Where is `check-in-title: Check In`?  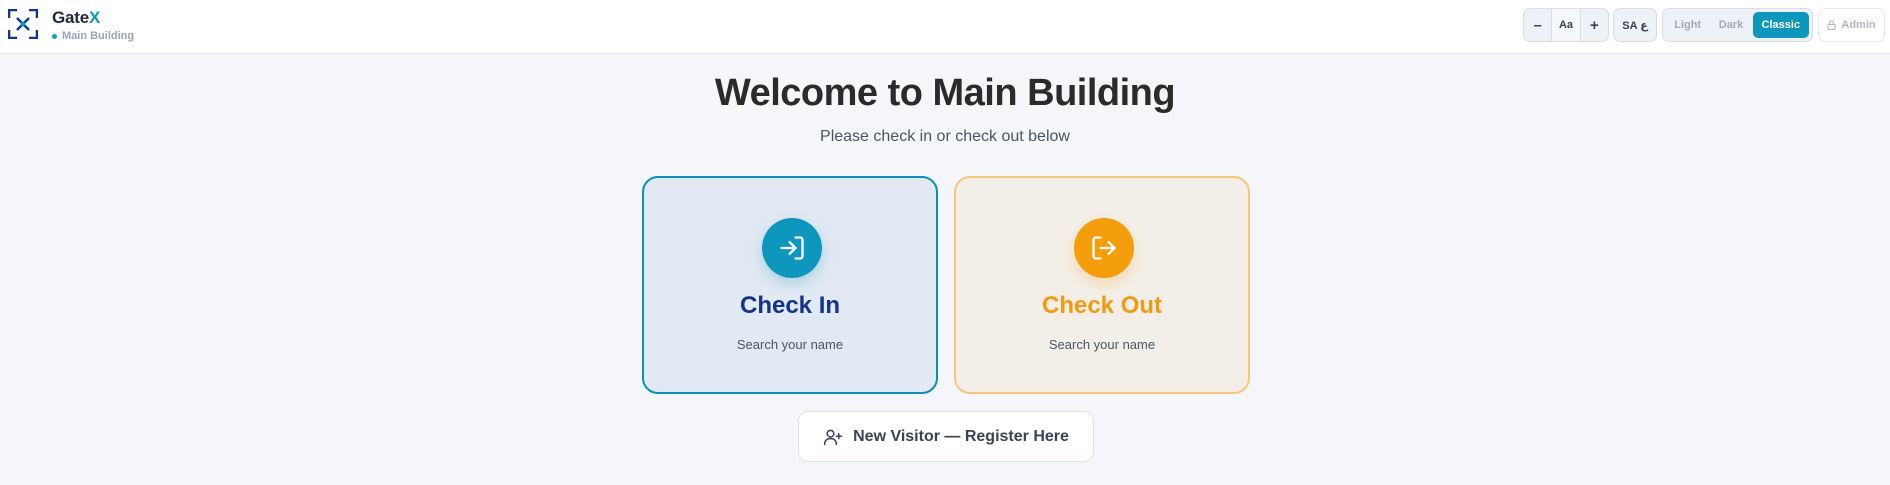 check-in-title: Check In is located at coordinates (790, 305).